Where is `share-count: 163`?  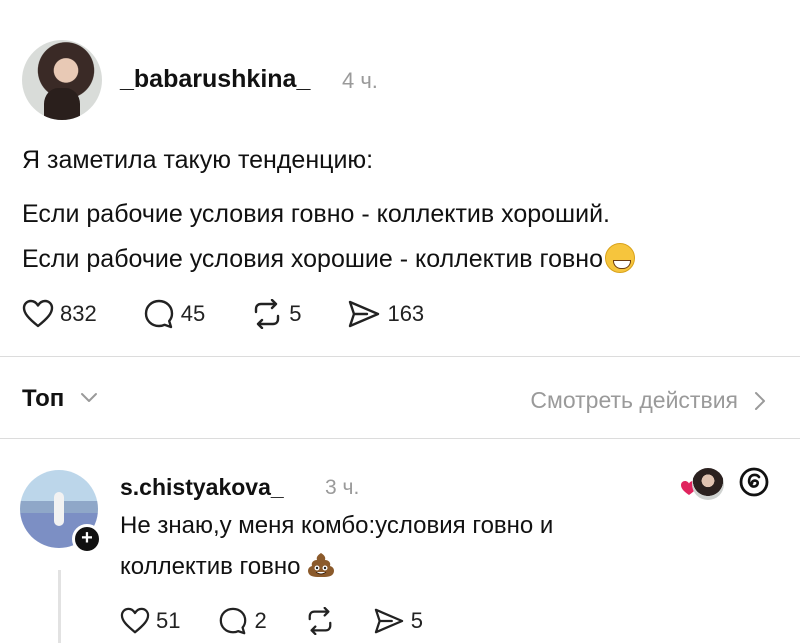 share-count: 163 is located at coordinates (406, 313).